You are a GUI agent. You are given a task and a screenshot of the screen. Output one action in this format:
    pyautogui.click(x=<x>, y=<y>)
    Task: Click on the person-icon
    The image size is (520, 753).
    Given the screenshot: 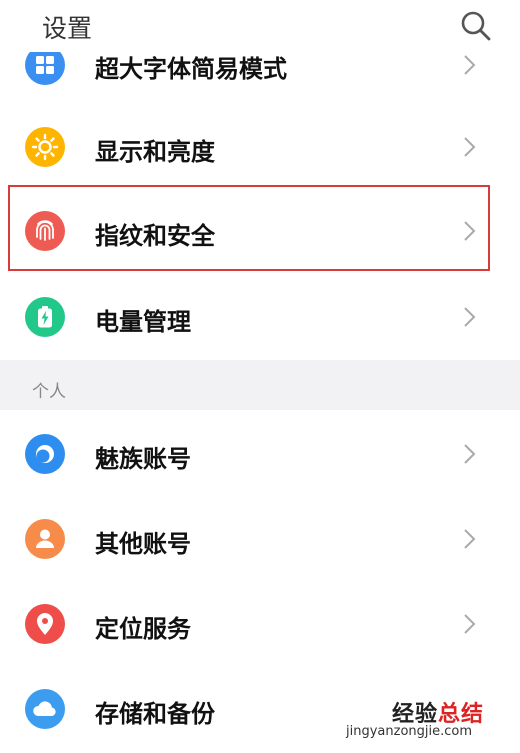 What is the action you would take?
    pyautogui.click(x=45, y=539)
    